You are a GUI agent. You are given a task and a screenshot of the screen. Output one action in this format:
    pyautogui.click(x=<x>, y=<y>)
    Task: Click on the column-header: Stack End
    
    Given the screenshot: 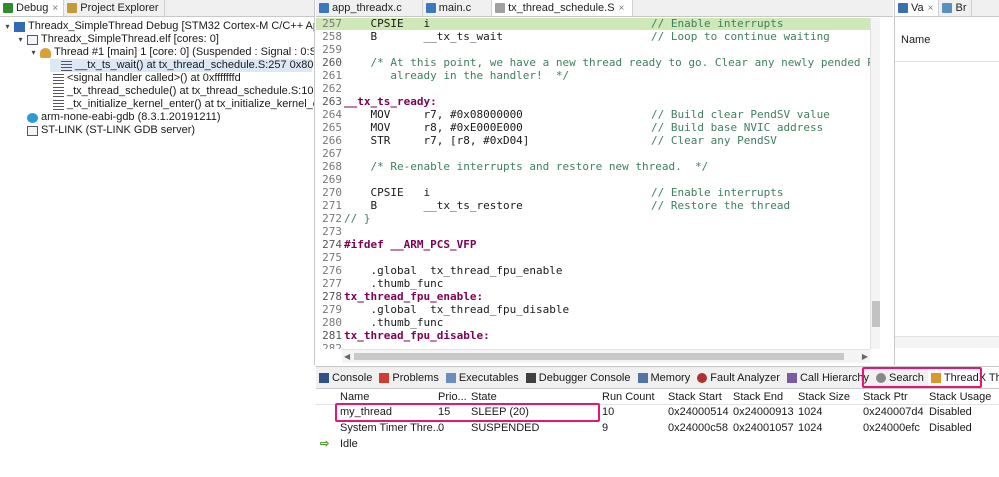 What is the action you would take?
    pyautogui.click(x=758, y=397)
    